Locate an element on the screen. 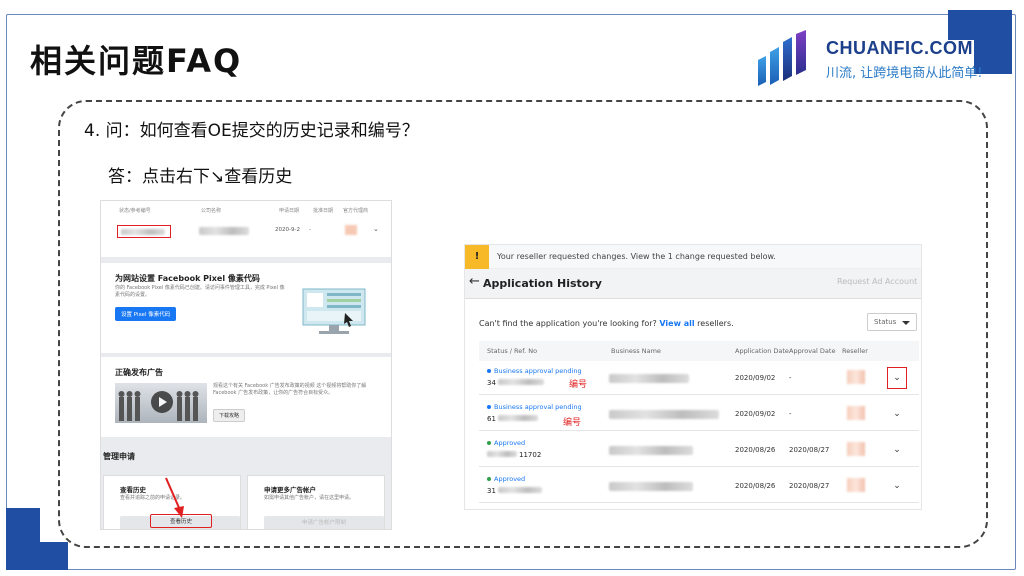  row-ref: 34 is located at coordinates (515, 383).